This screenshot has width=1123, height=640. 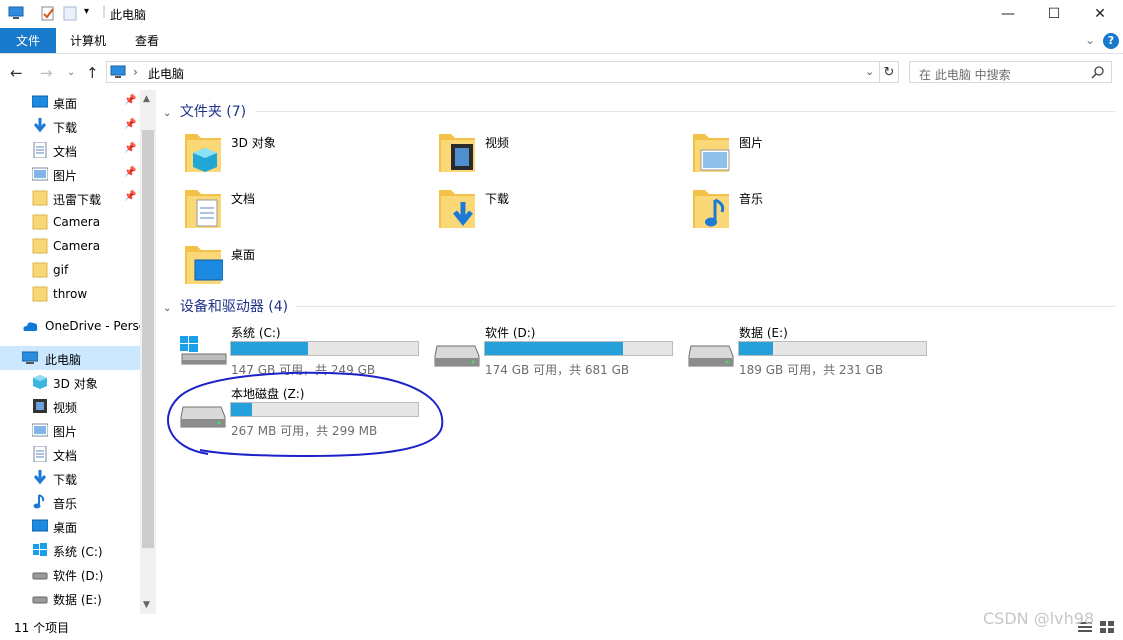 What do you see at coordinates (1054, 14) in the screenshot?
I see `maximize-button: ☐` at bounding box center [1054, 14].